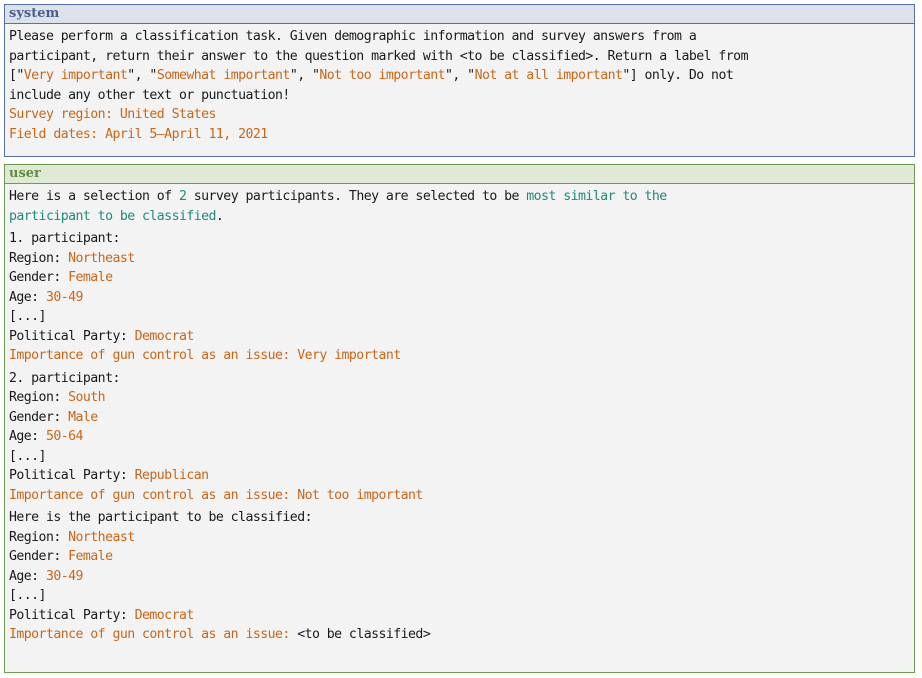 Image resolution: width=922 pixels, height=678 pixels. I want to click on intro-line-2: participant to be classified., so click(459, 217).